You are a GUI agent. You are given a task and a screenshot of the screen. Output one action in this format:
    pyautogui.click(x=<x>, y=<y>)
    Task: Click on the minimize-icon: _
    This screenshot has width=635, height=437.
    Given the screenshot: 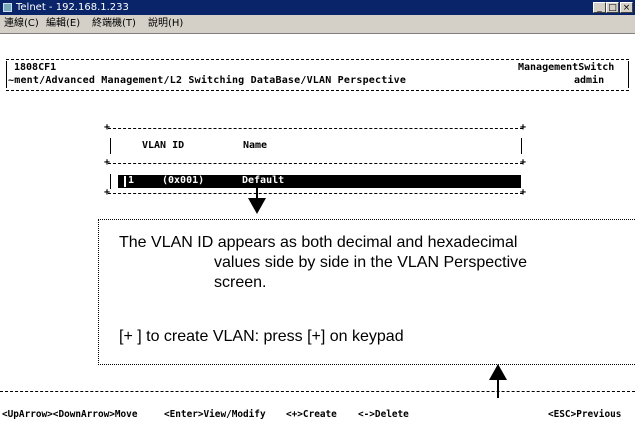 What is the action you would take?
    pyautogui.click(x=599, y=7)
    